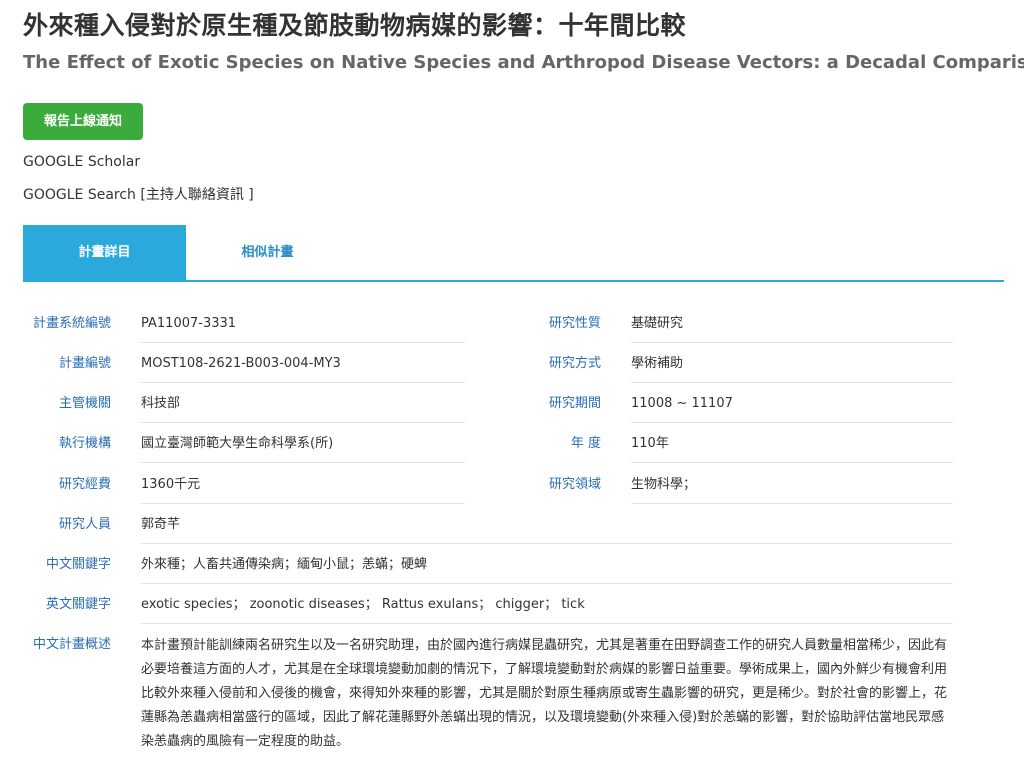 This screenshot has width=1024, height=760. Describe the element at coordinates (792, 324) in the screenshot. I see `nature-value: 基礎研究` at that location.